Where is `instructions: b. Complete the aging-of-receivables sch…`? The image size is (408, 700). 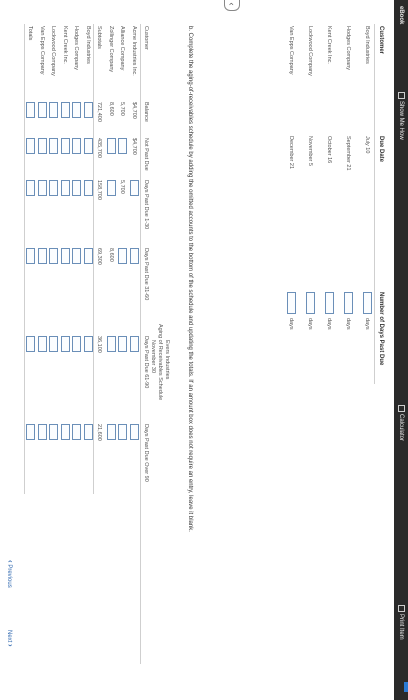
instructions: b. Complete the aging-of-receivables sch… is located at coordinates (190, 279).